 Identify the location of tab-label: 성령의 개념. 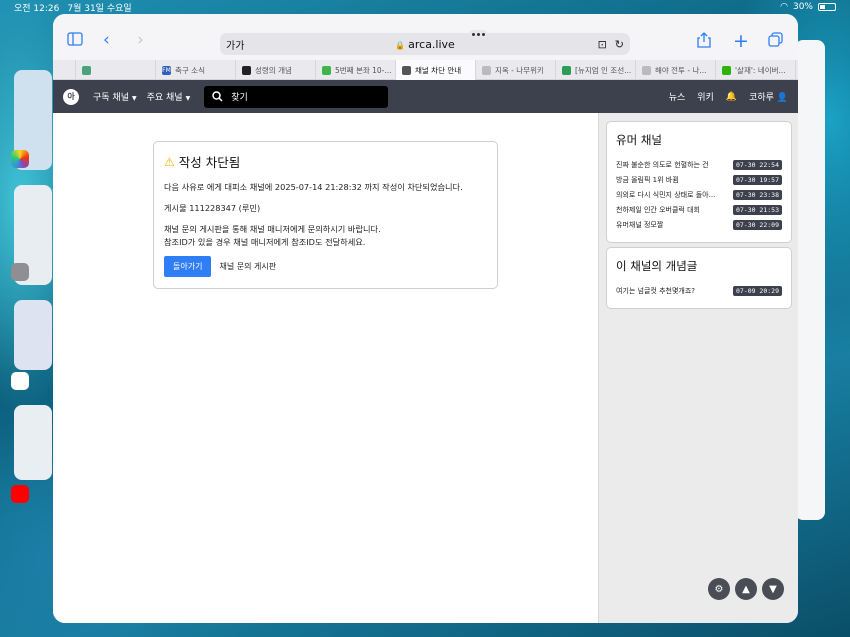
(273, 70).